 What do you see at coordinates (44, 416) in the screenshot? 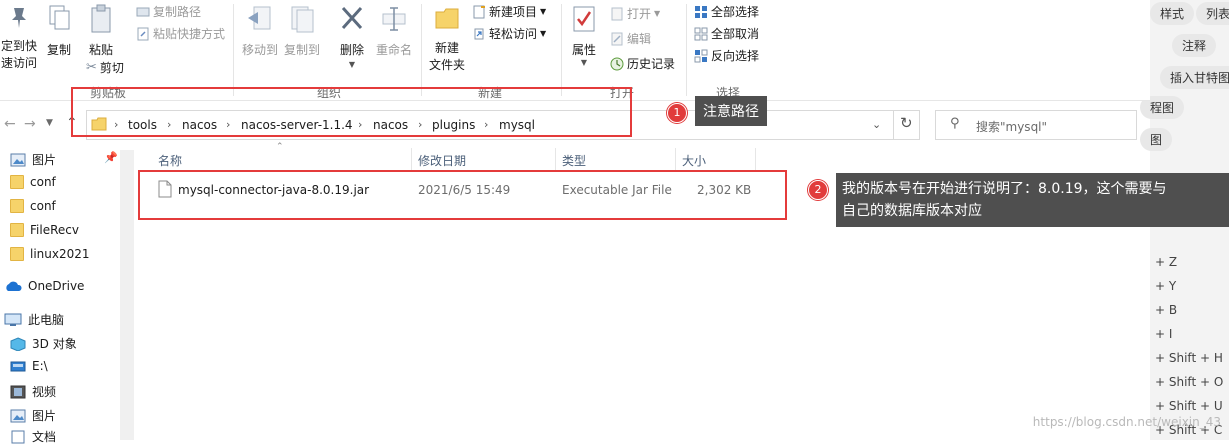
I see `nav-item-label: 图片` at bounding box center [44, 416].